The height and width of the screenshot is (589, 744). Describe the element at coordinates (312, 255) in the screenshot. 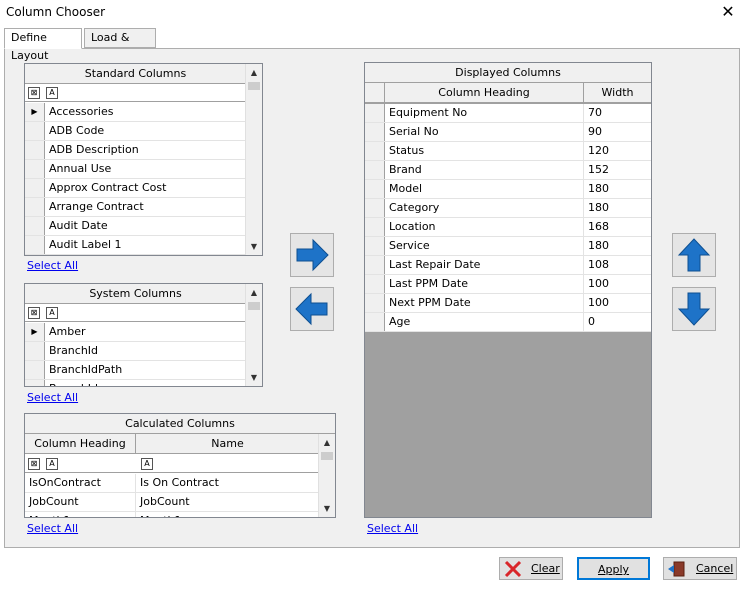

I see `add-column-button` at that location.